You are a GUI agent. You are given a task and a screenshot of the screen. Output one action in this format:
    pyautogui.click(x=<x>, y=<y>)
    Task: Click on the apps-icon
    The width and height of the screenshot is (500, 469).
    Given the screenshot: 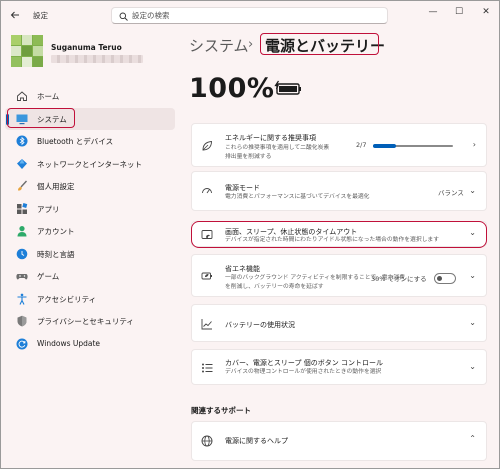 What is the action you would take?
    pyautogui.click(x=22, y=208)
    